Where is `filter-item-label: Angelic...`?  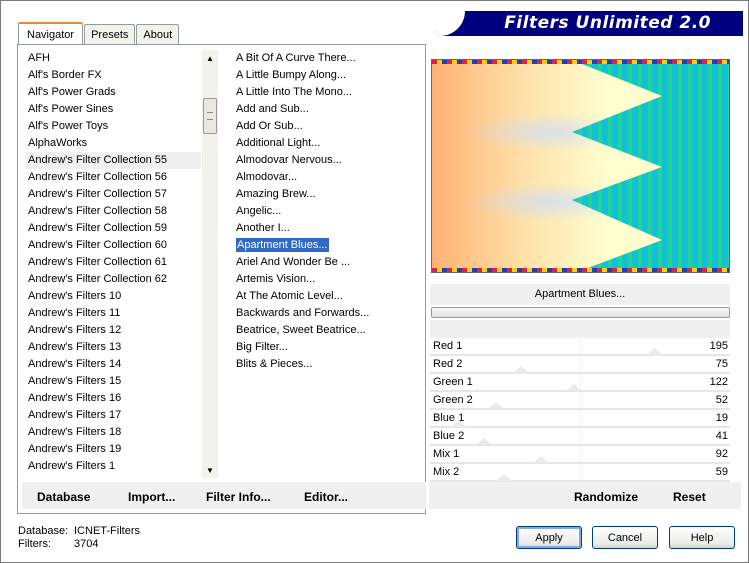 filter-item-label: Angelic... is located at coordinates (259, 211).